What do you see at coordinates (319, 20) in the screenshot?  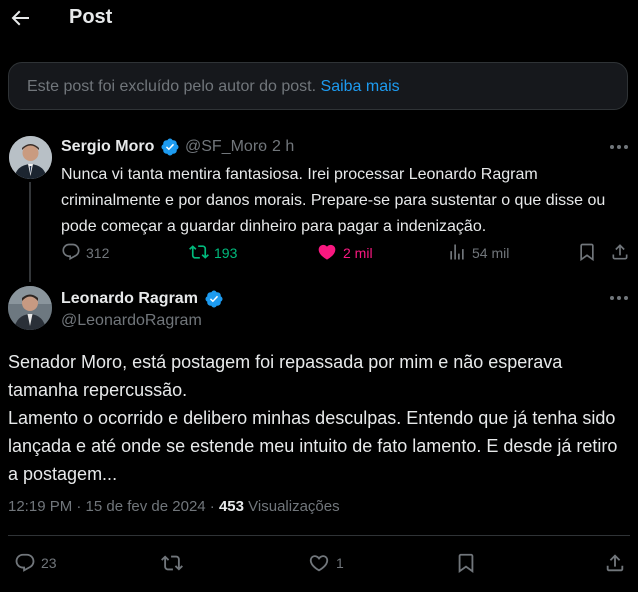 I see `header: Post` at bounding box center [319, 20].